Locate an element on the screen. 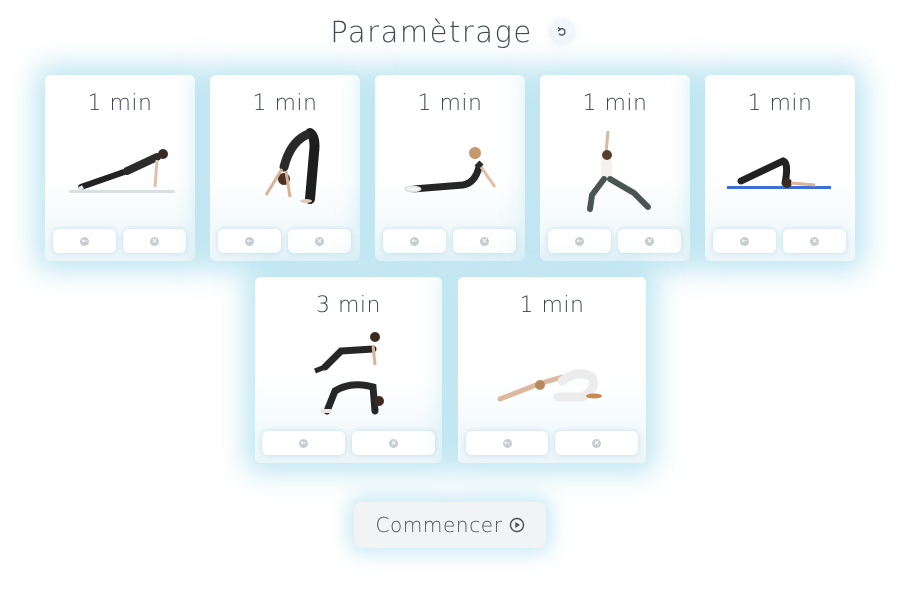  undo-icon is located at coordinates (561, 31).